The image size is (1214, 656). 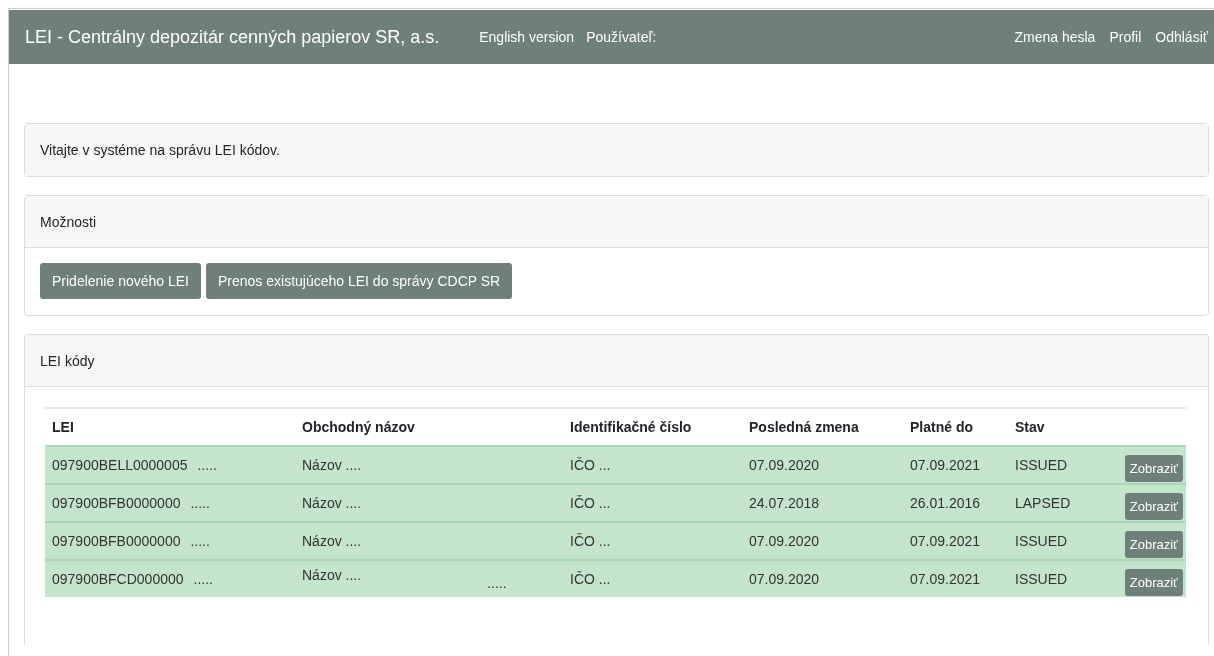 I want to click on nav-link: Používateľ:, so click(x=621, y=37).